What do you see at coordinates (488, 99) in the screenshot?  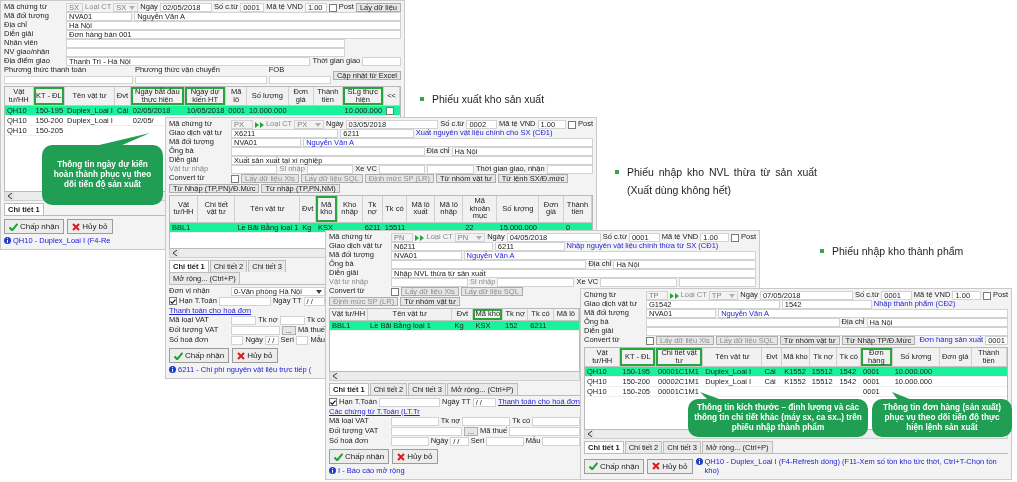 I see `caption: Phiếu xuất kho sản xuất` at bounding box center [488, 99].